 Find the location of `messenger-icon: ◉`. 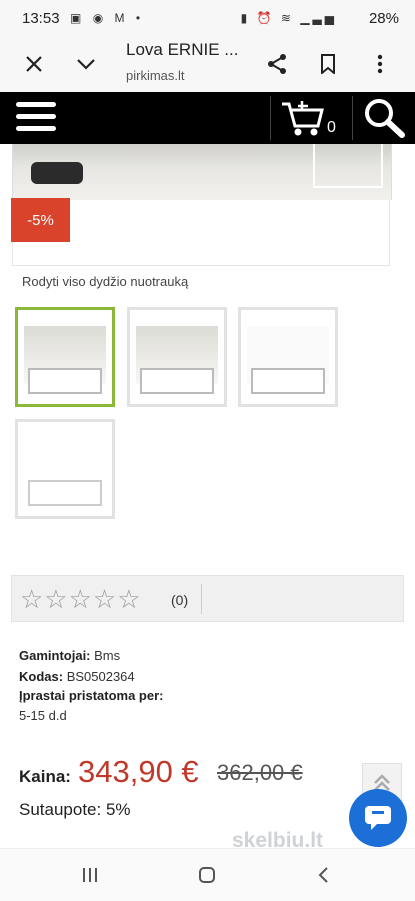

messenger-icon: ◉ is located at coordinates (100, 18).